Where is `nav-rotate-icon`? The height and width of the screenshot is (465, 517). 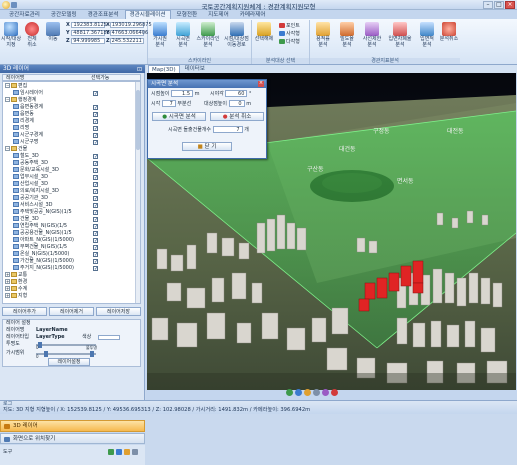
nav-rotate-icon is located at coordinates (307, 392).